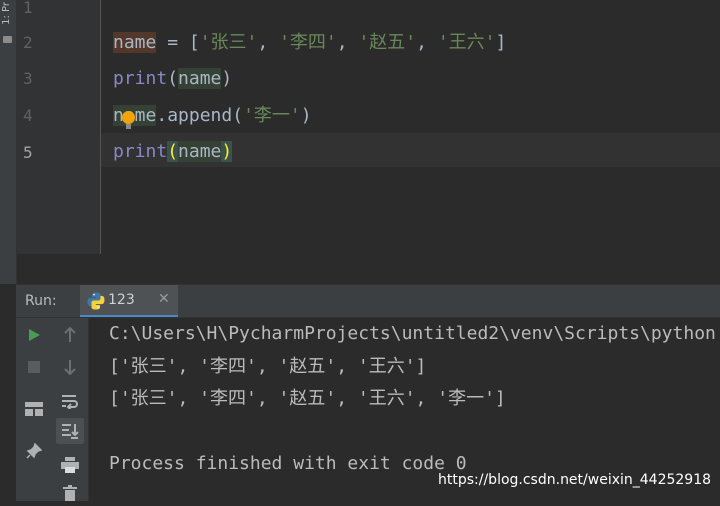  I want to click on code-bracket: ], so click(501, 42).